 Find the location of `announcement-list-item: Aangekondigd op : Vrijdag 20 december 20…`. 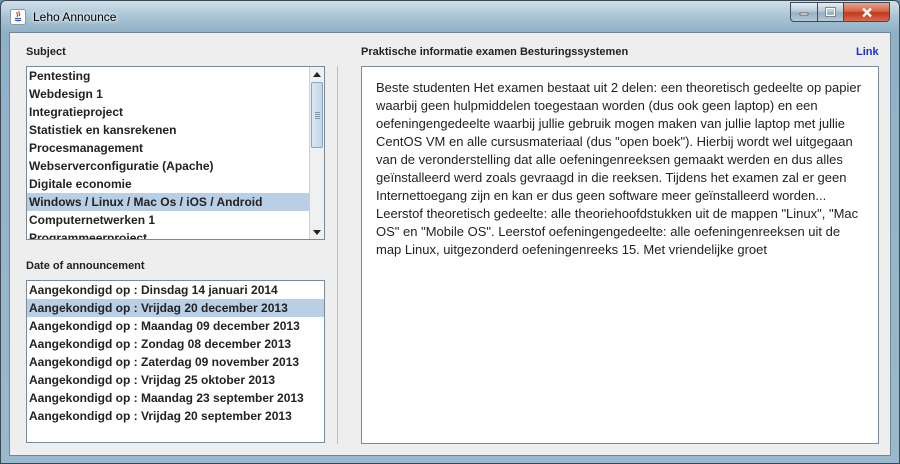

announcement-list-item: Aangekondigd op : Vrijdag 20 december 20… is located at coordinates (175, 308).